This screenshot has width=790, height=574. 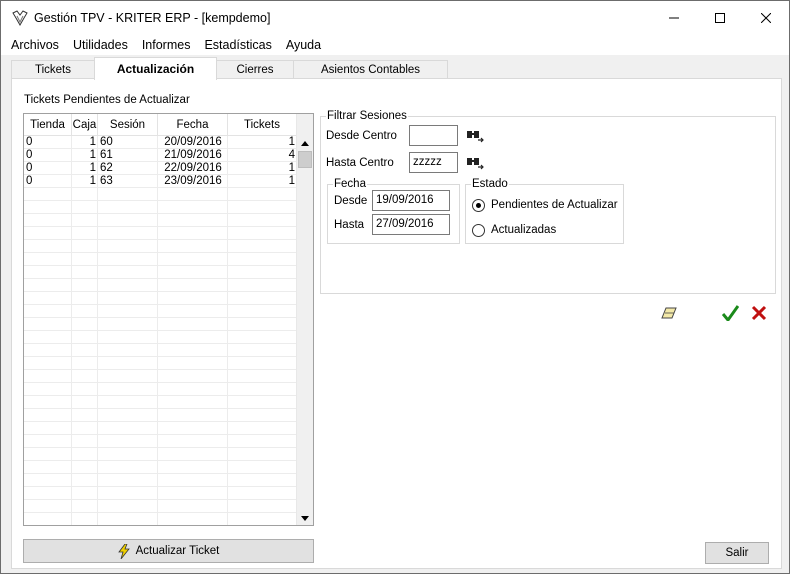 I want to click on radio-pendientes, so click(x=478, y=205).